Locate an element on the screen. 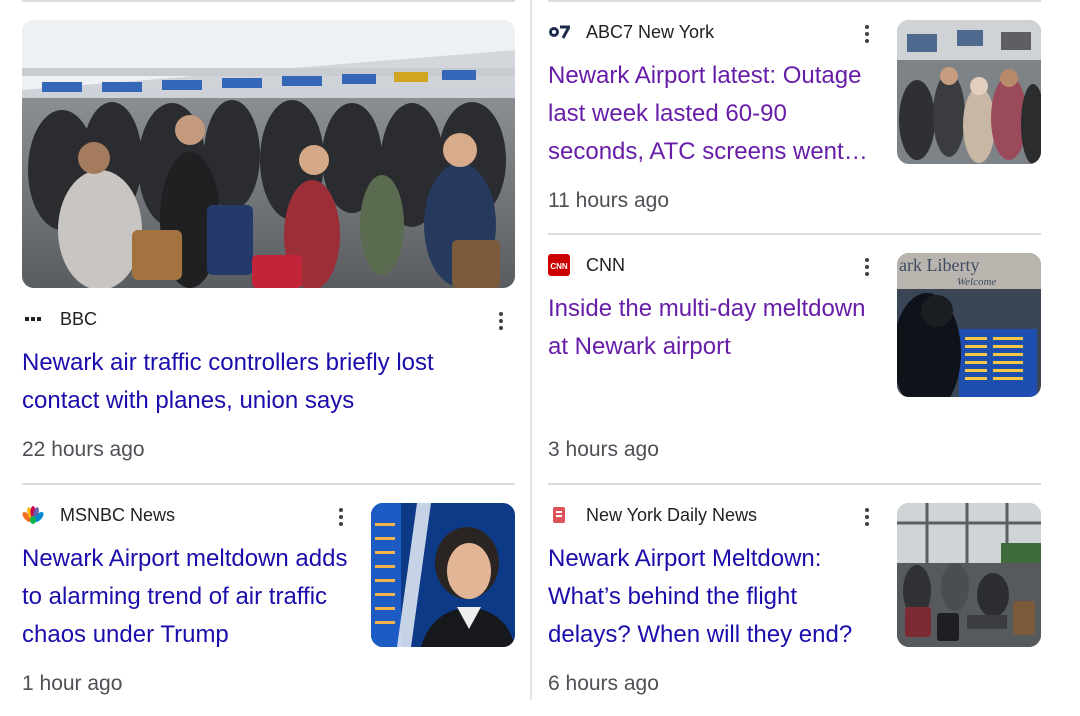 The height and width of the screenshot is (716, 1080). abc7-logo-icon is located at coordinates (560, 32).